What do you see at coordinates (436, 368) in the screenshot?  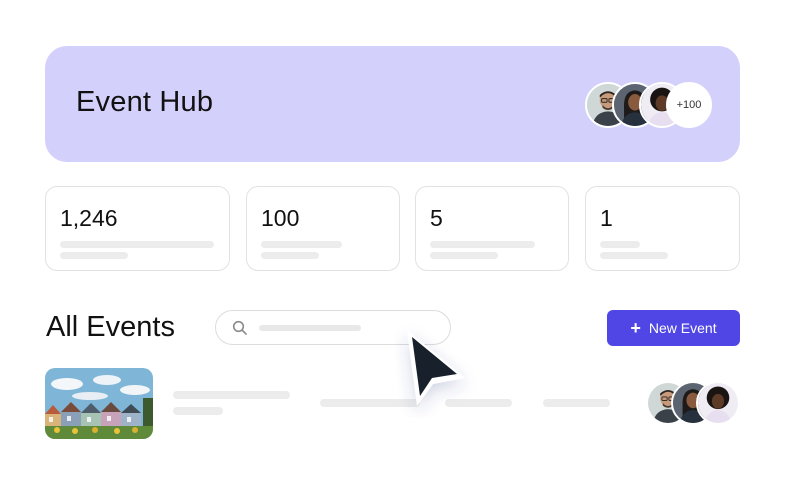 I see `mouse-cursor-icon` at bounding box center [436, 368].